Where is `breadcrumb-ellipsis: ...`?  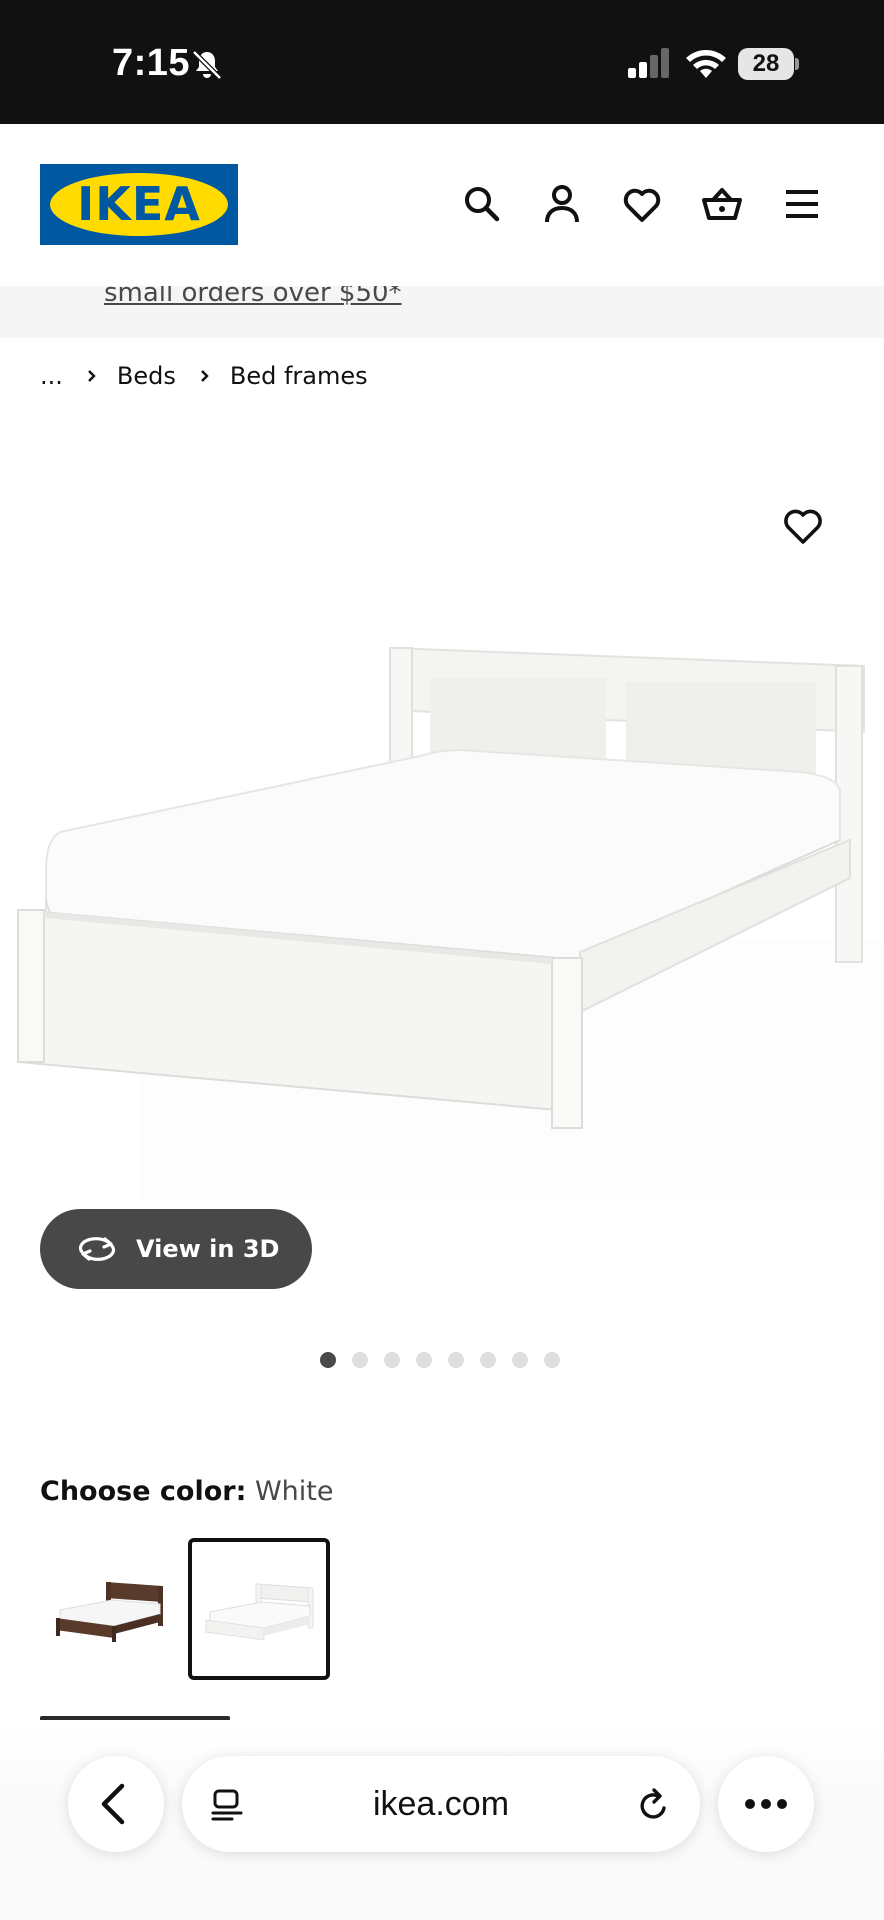
breadcrumb-ellipsis: ... is located at coordinates (51, 376).